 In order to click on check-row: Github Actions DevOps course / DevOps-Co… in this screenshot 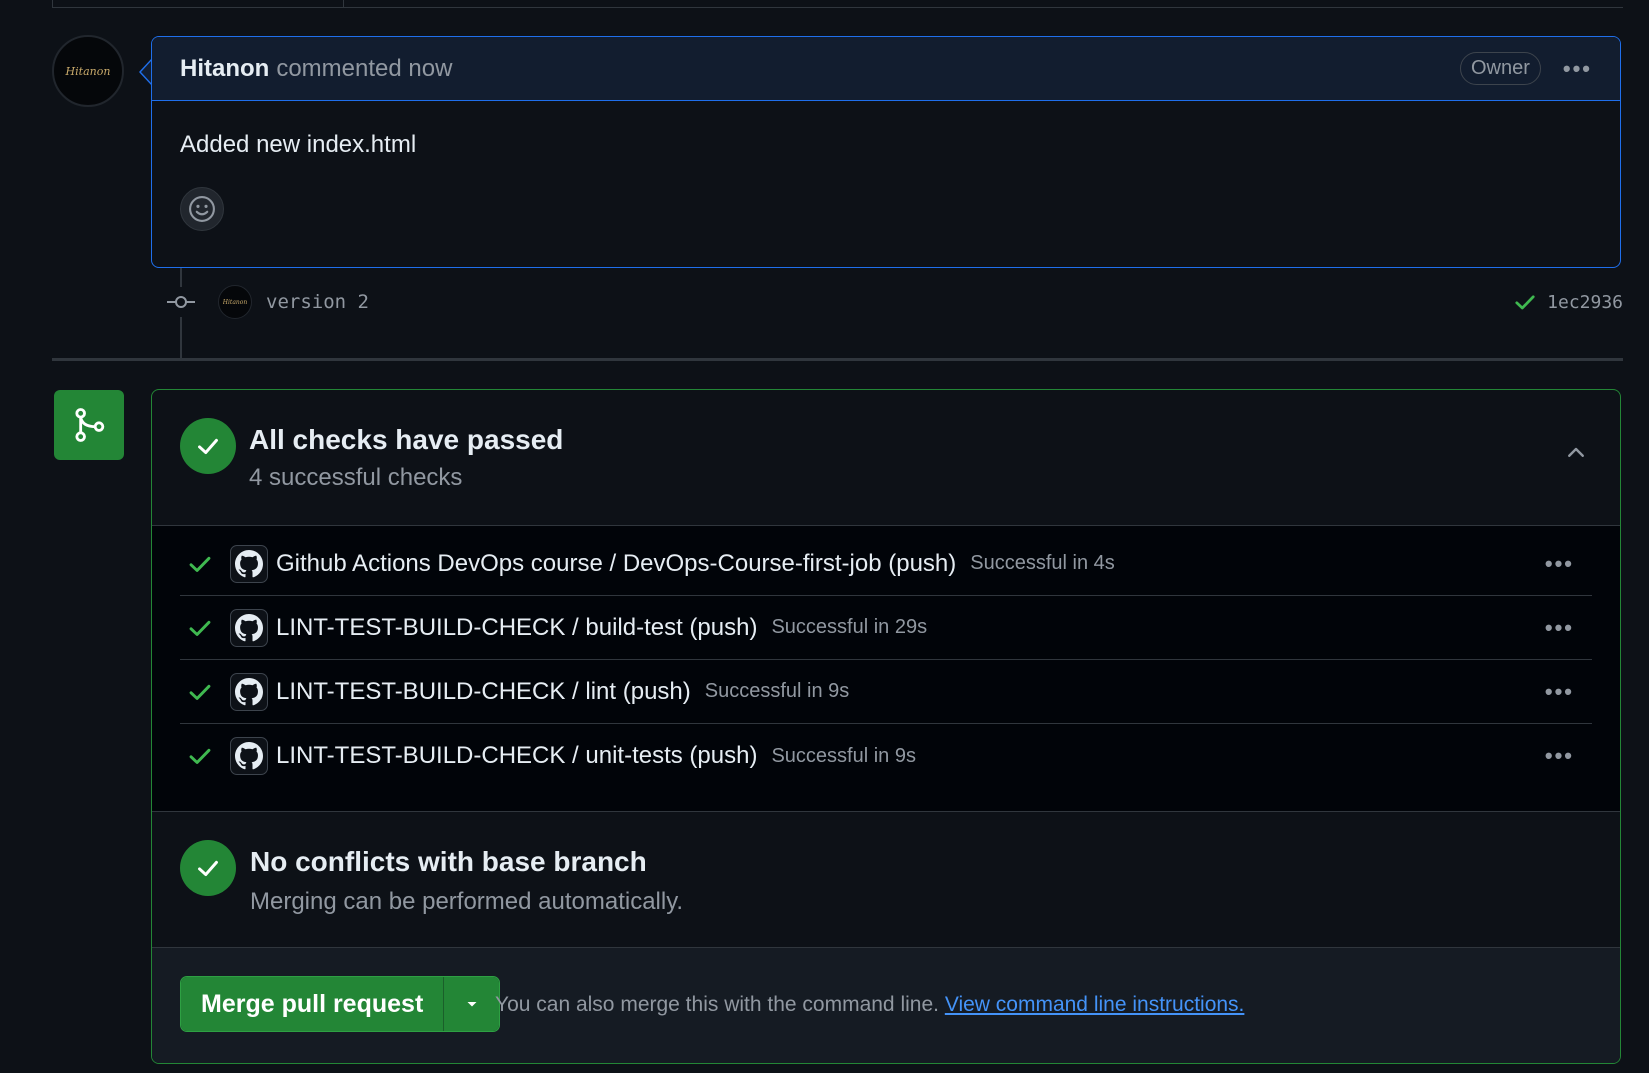, I will do `click(886, 564)`.